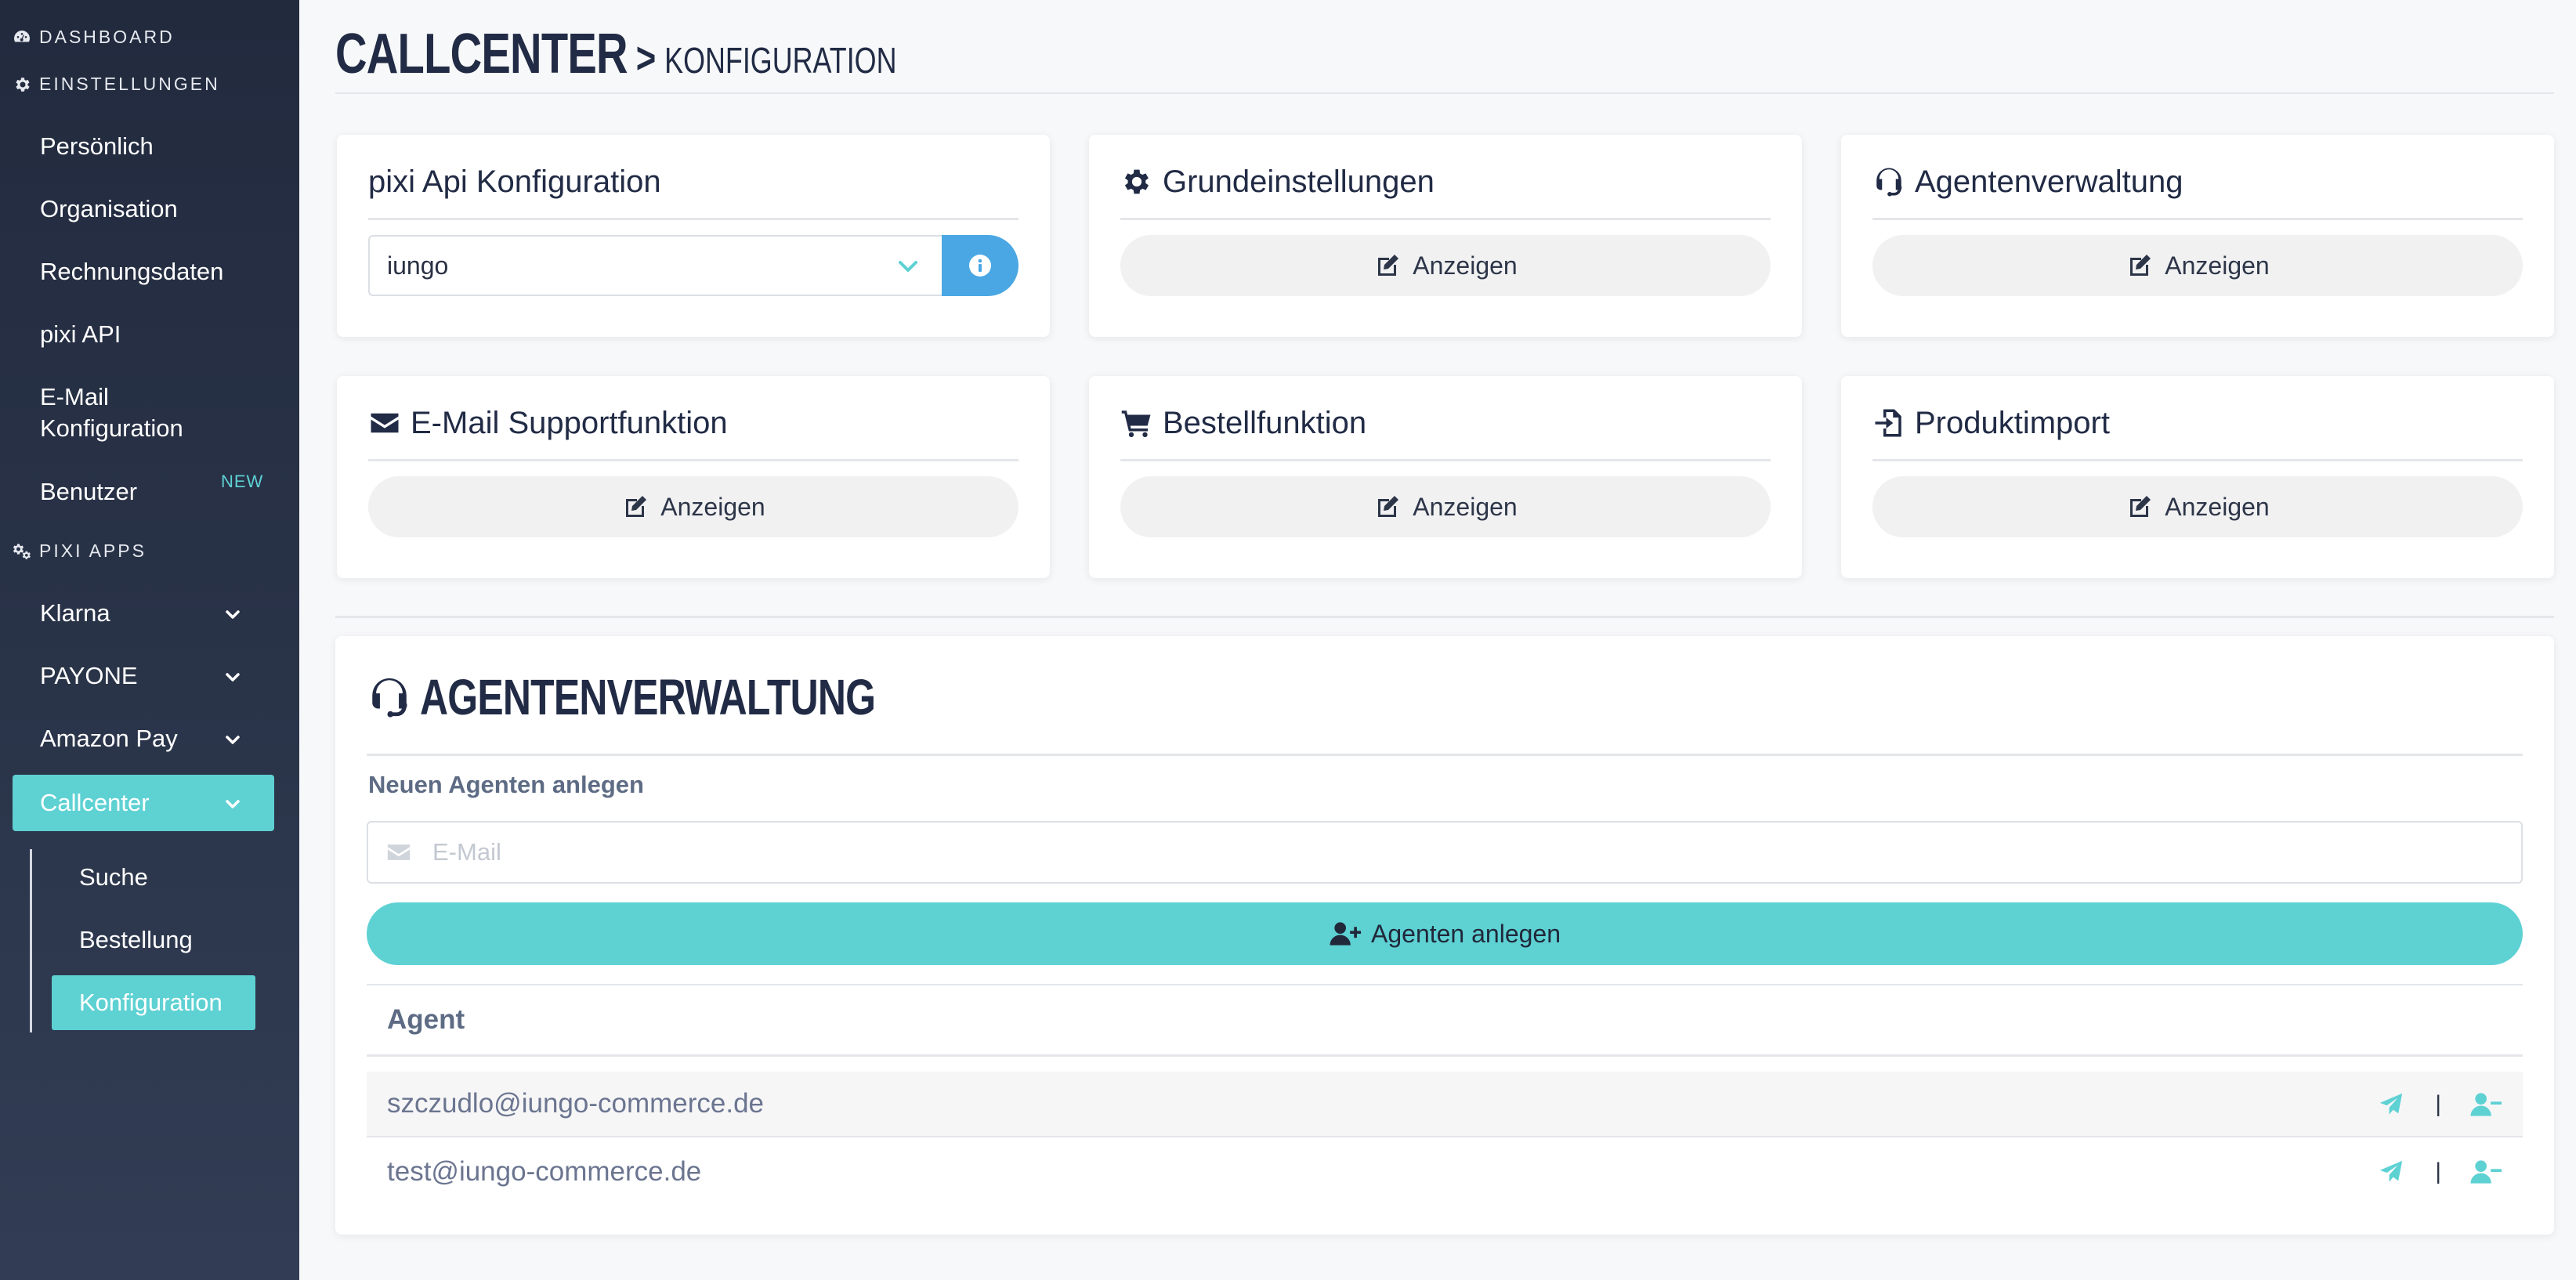 The image size is (2576, 1280). What do you see at coordinates (89, 675) in the screenshot?
I see `sidebar-item-label: PAYONE` at bounding box center [89, 675].